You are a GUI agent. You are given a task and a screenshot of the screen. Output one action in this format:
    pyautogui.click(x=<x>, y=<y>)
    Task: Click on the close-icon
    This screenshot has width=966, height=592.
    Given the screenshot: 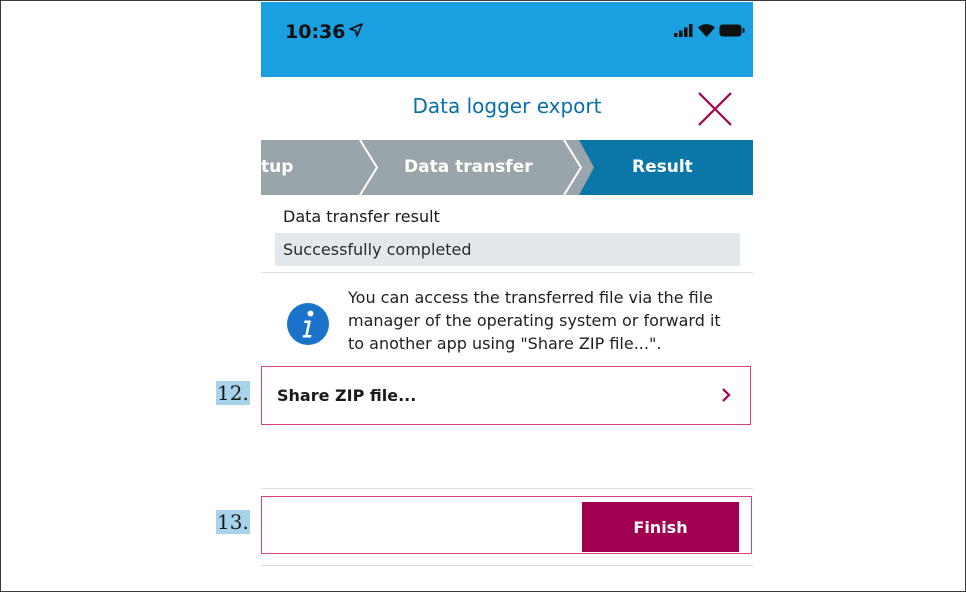 What is the action you would take?
    pyautogui.click(x=715, y=109)
    